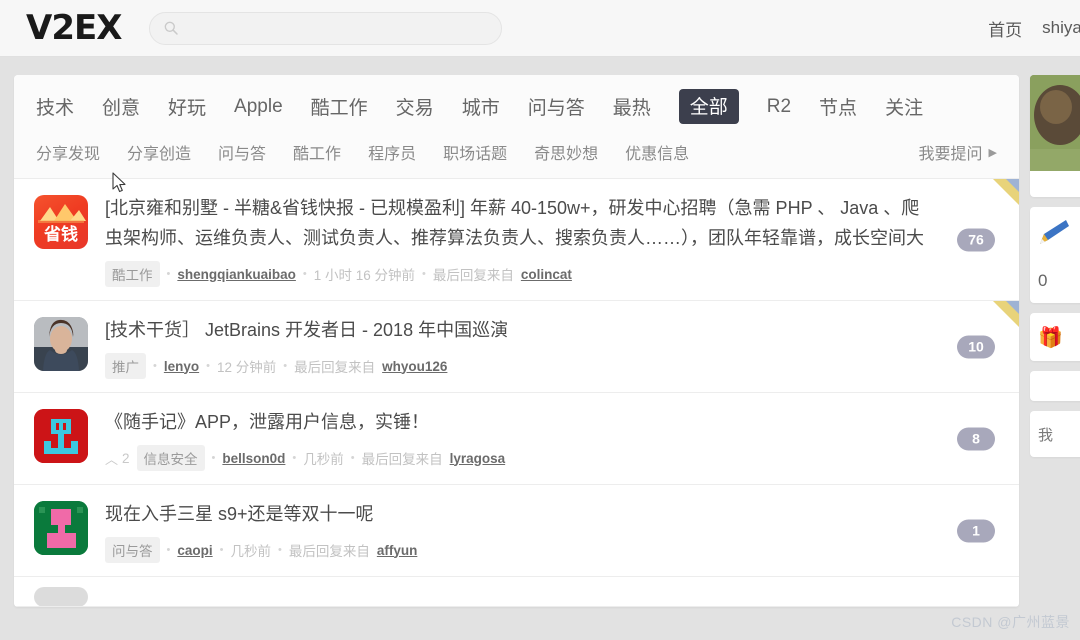 The width and height of the screenshot is (1080, 640). I want to click on blank-card, so click(1055, 386).